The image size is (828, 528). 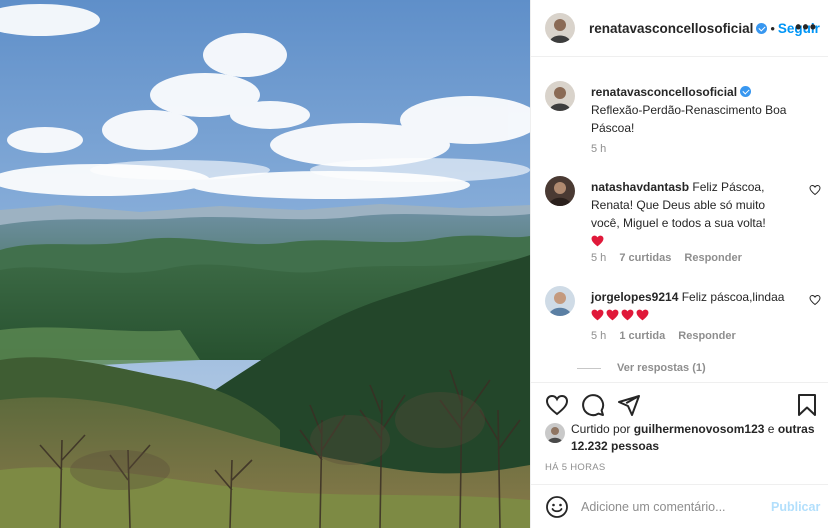 I want to click on share-icon, so click(x=629, y=405).